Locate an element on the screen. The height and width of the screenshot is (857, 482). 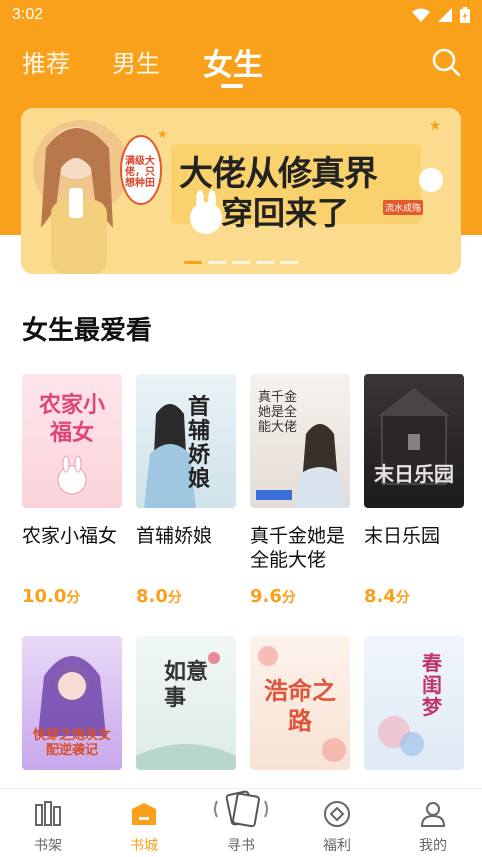
book-score: 8.0分 is located at coordinates (159, 596).